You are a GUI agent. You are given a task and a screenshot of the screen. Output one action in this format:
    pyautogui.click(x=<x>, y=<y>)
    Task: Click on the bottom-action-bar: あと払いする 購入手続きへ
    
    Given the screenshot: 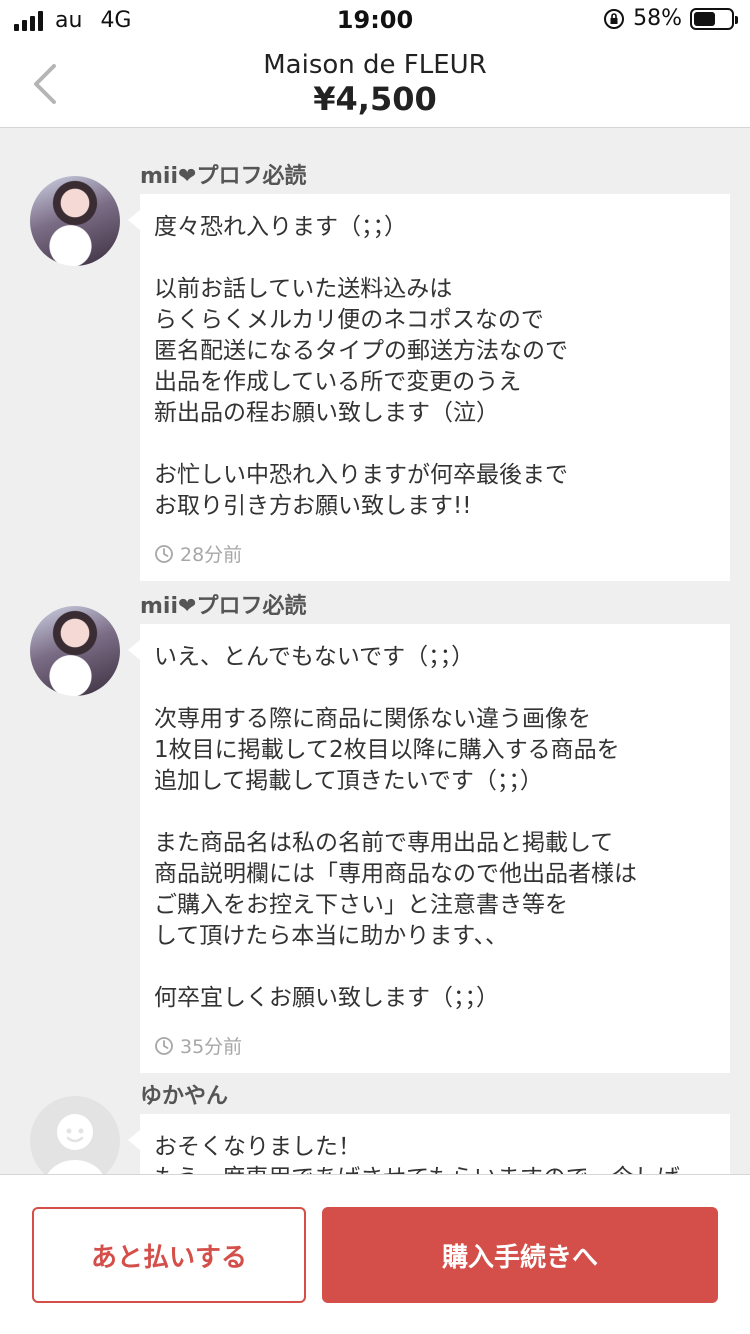 What is the action you would take?
    pyautogui.click(x=375, y=1254)
    